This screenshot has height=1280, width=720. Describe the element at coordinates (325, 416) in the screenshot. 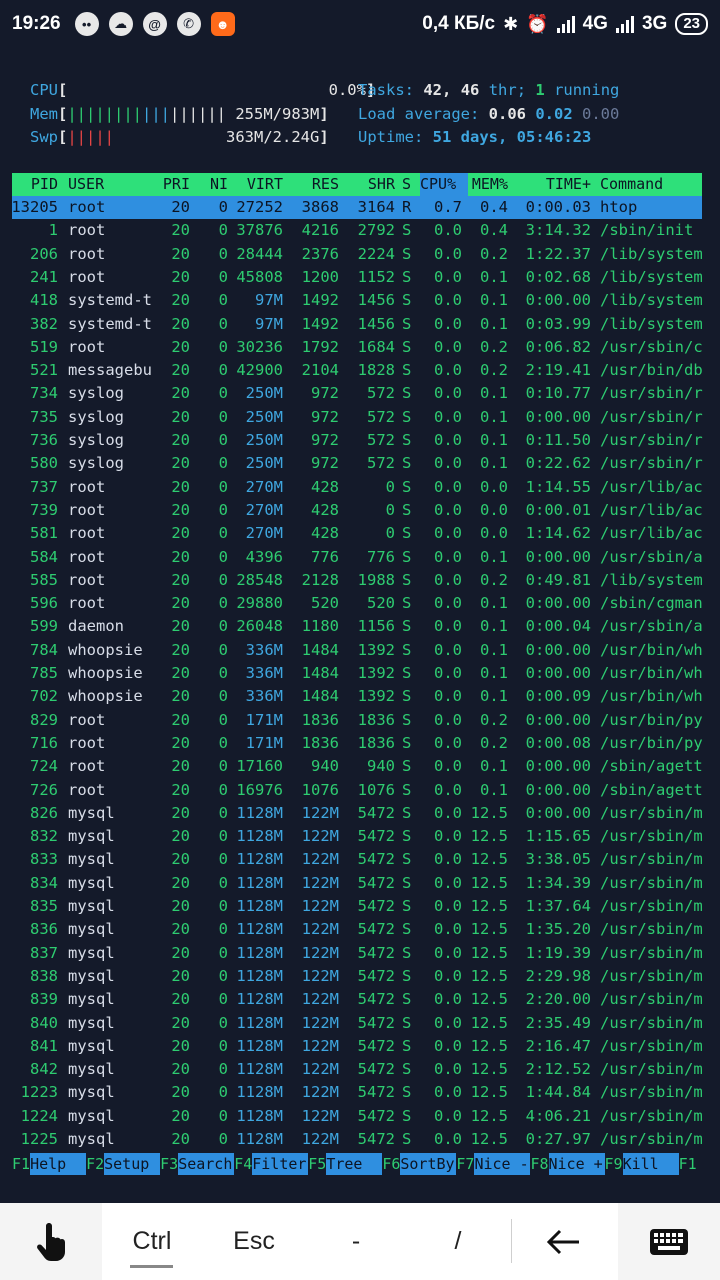

I see `cell-res: 972` at that location.